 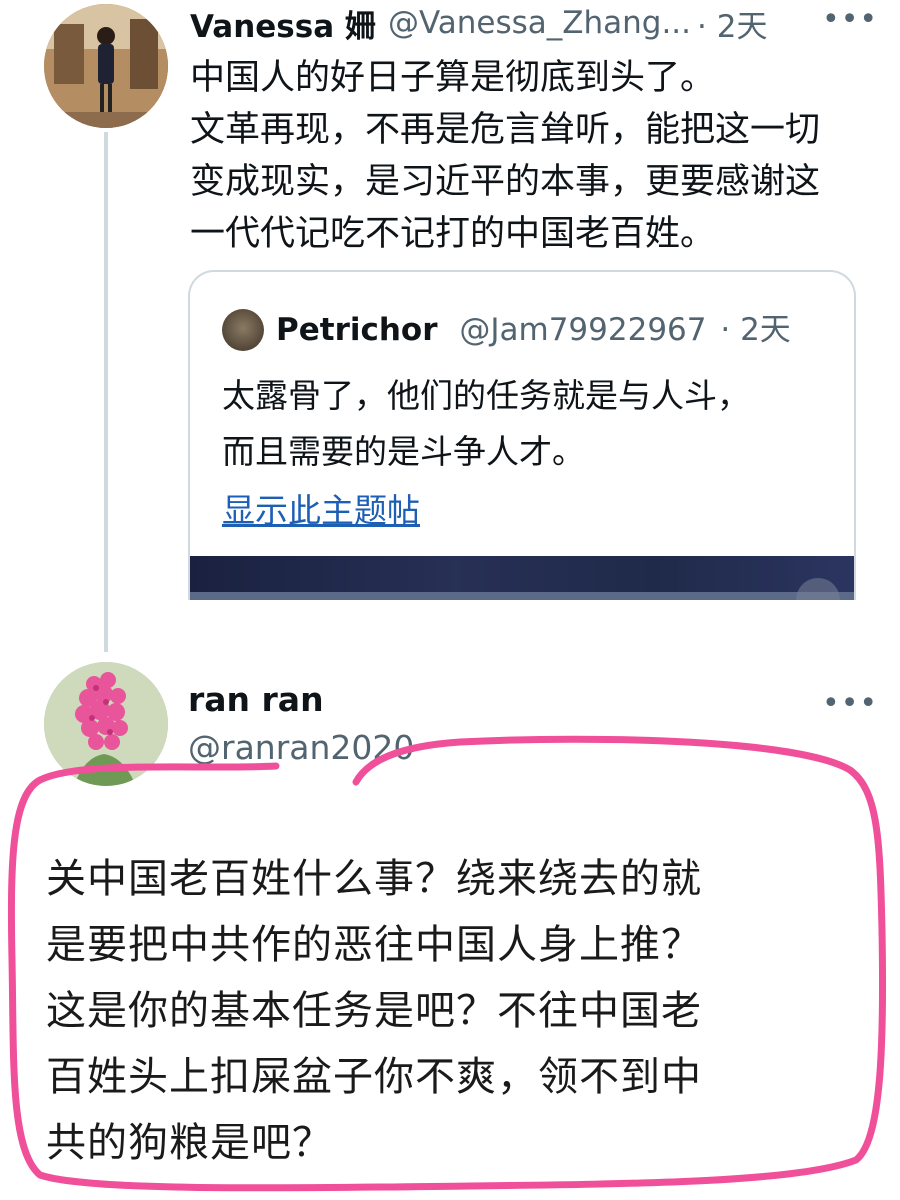 I want to click on thread-connector-line, so click(x=106, y=392).